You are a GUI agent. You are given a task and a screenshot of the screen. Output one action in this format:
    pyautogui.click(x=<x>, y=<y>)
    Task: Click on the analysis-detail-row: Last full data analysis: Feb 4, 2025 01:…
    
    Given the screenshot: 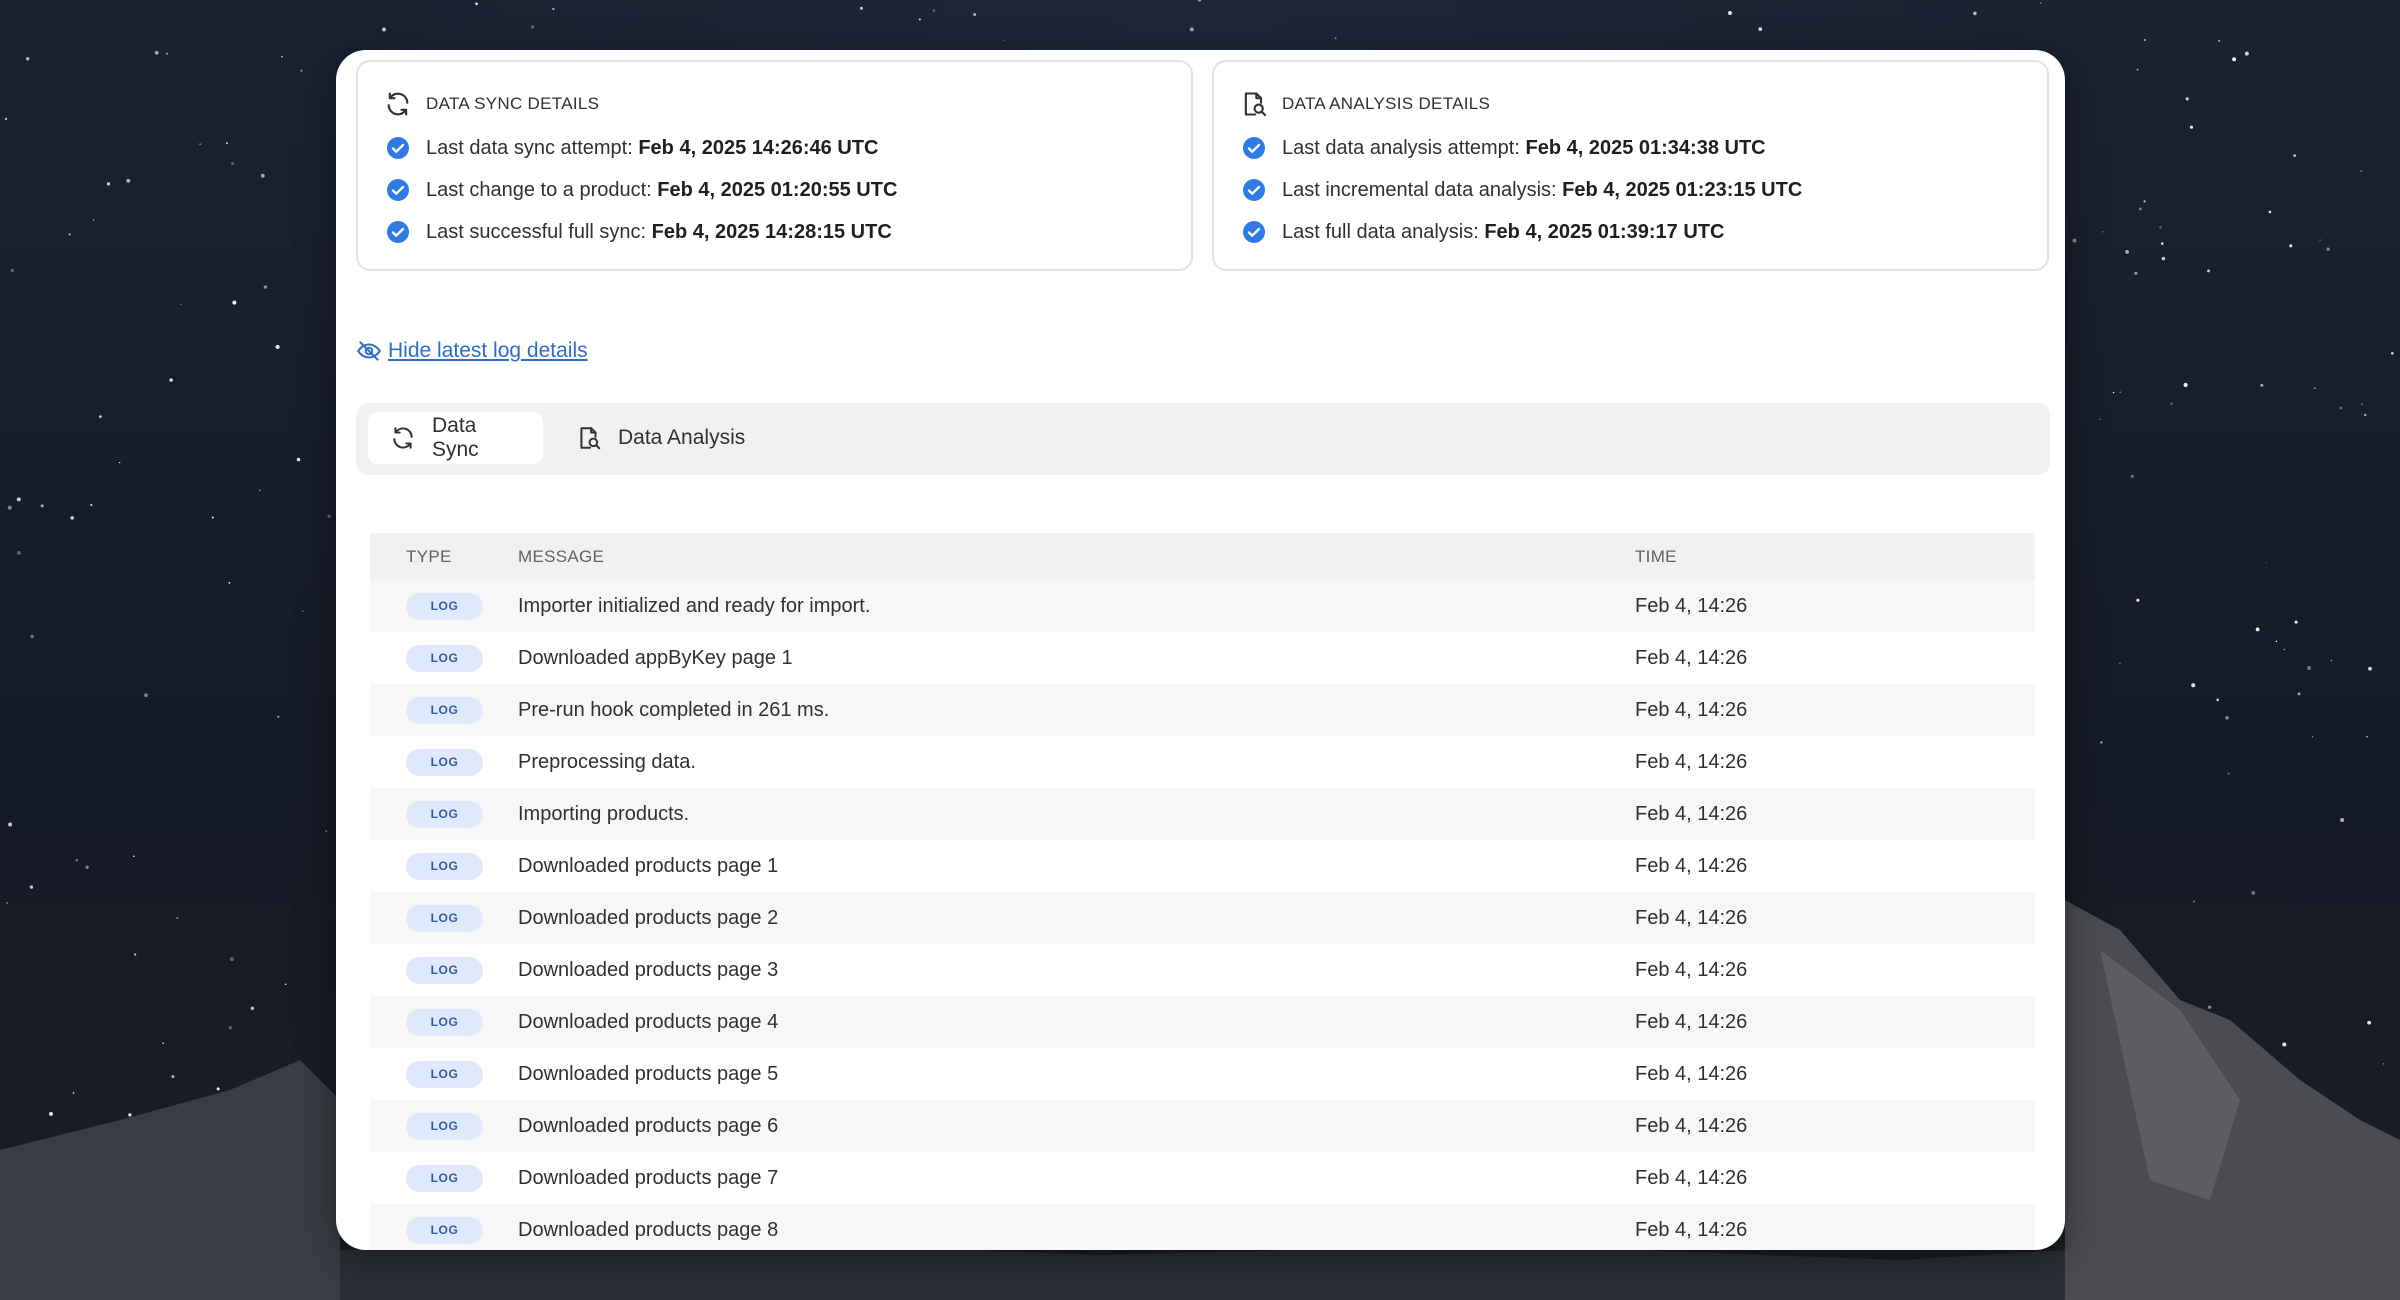 What is the action you would take?
    pyautogui.click(x=1483, y=232)
    